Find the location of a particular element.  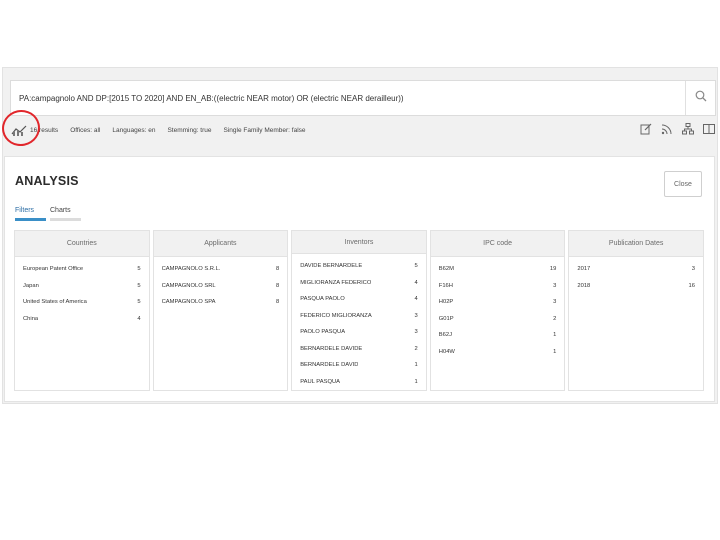

facet-row: FEDERICO MIGLIORANZA 3 is located at coordinates (359, 316).